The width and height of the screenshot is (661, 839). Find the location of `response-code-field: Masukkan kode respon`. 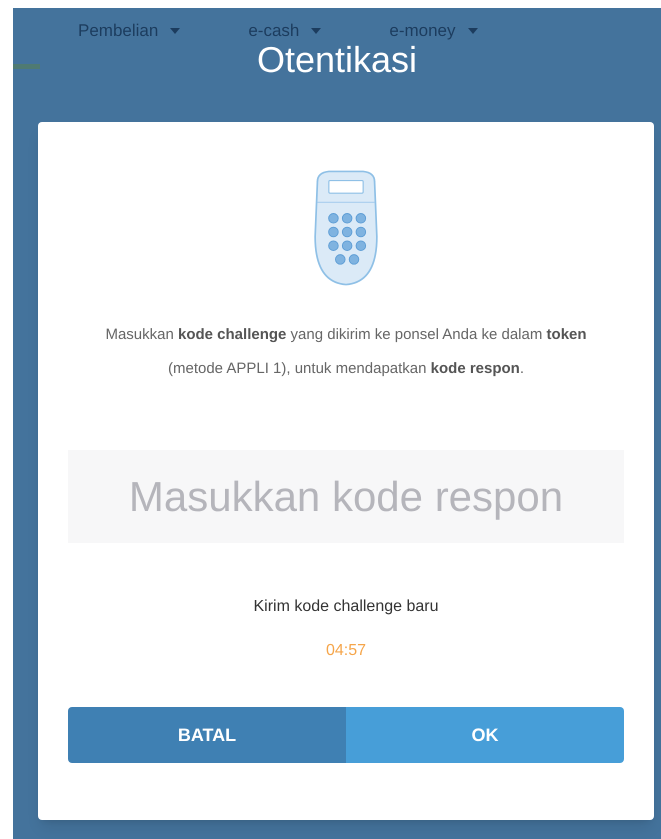

response-code-field: Masukkan kode respon is located at coordinates (346, 496).